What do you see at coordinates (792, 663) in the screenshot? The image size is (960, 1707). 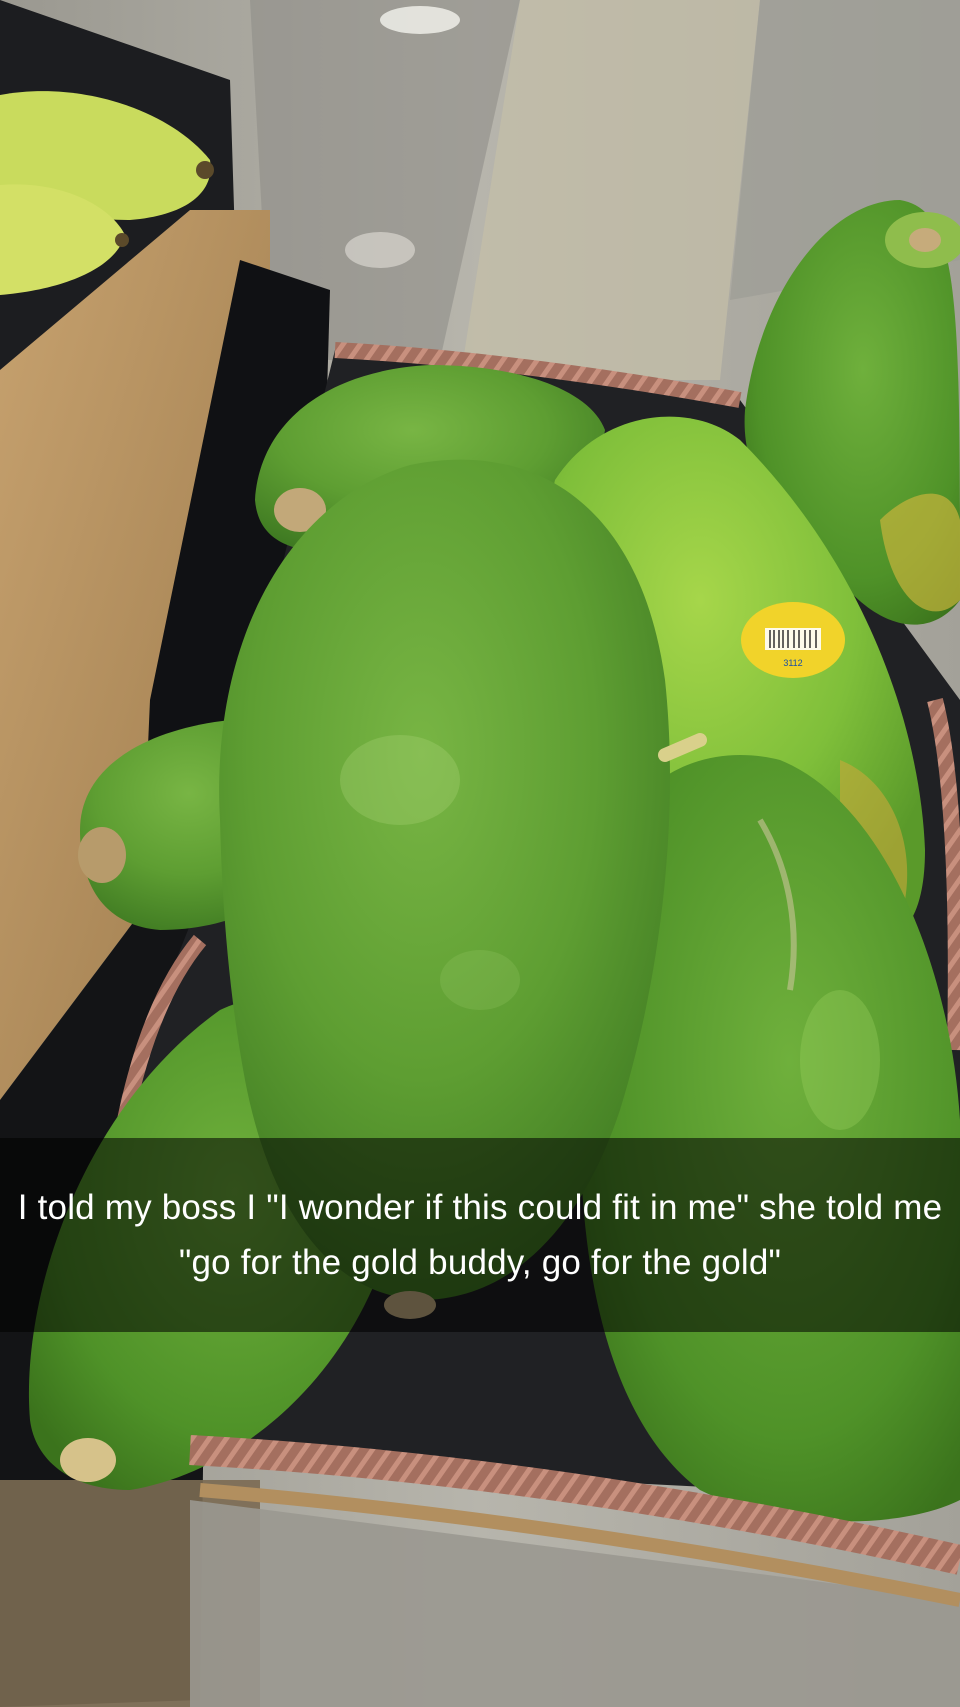 I see `sticker-code: 3112` at bounding box center [792, 663].